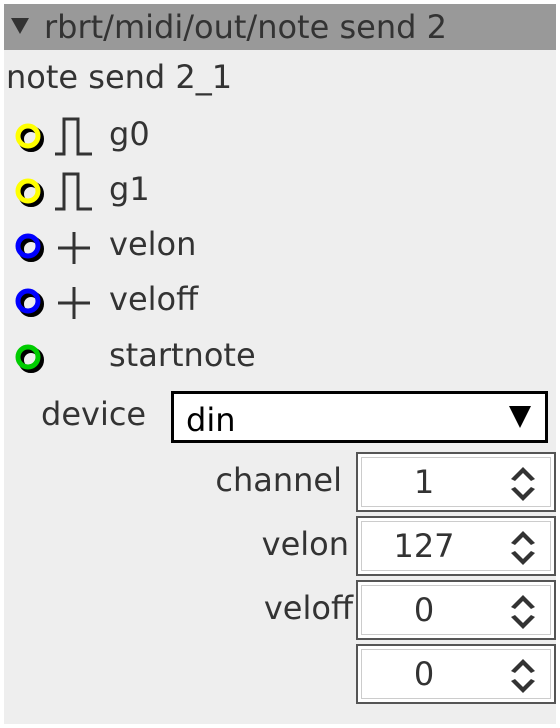 This screenshot has width=560, height=728. Describe the element at coordinates (520, 417) in the screenshot. I see `dropdown-arrow-icon` at that location.